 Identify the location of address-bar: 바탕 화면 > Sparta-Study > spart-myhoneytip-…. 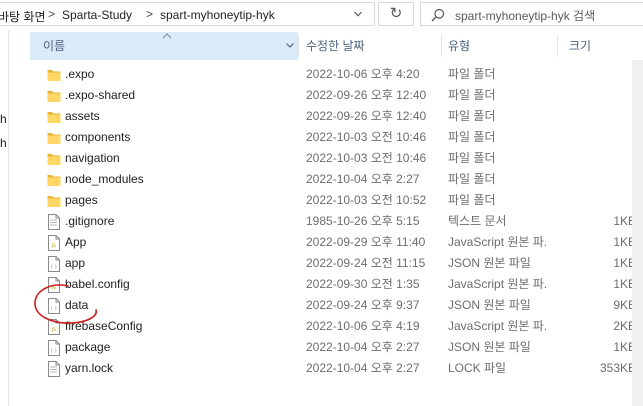
(187, 14).